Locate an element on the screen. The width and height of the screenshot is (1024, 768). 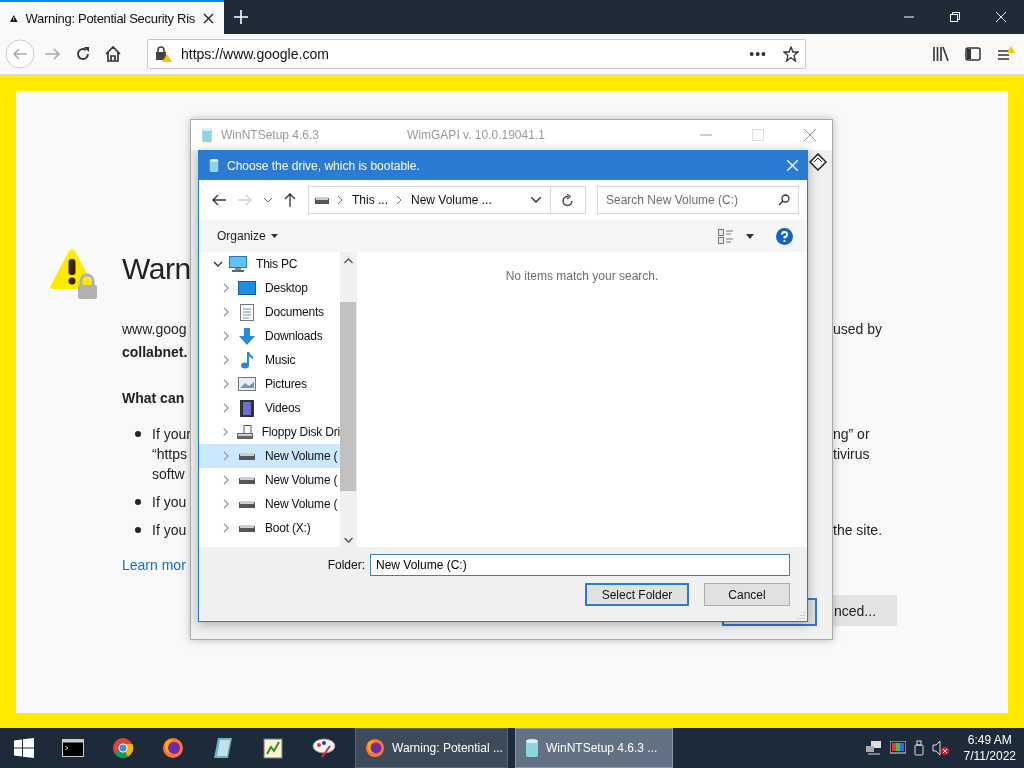
download-arrow-icon is located at coordinates (247, 336).